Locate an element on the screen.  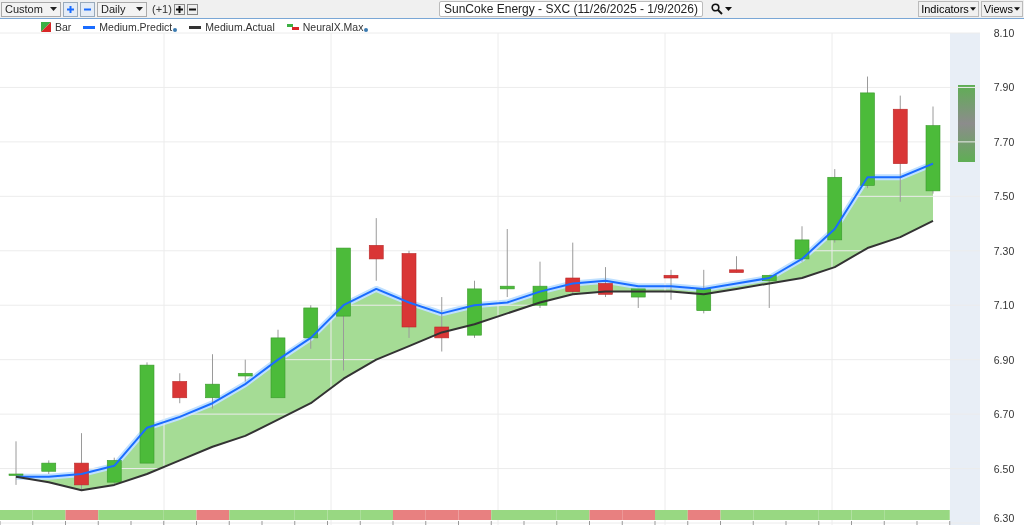
axis-label: 8.10 is located at coordinates (1004, 33).